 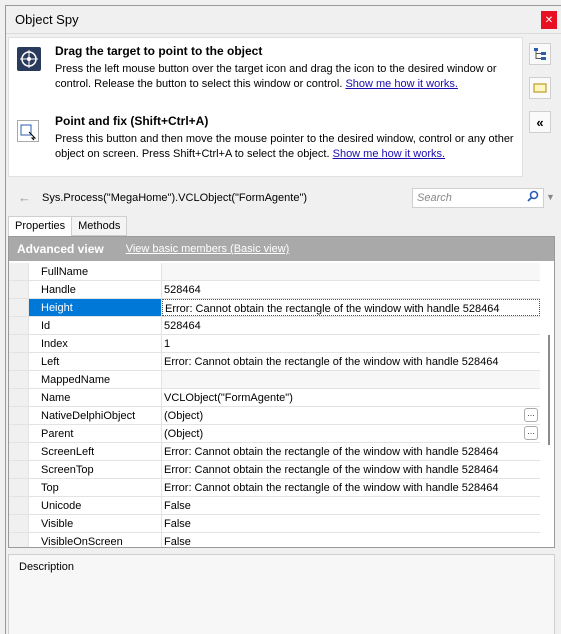 I want to click on property-name: MappedName, so click(x=95, y=379).